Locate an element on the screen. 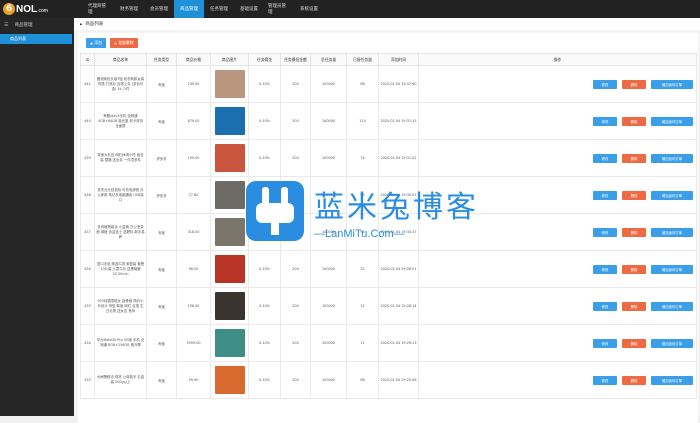 The image size is (700, 423). task-taken: 25 is located at coordinates (362, 269).